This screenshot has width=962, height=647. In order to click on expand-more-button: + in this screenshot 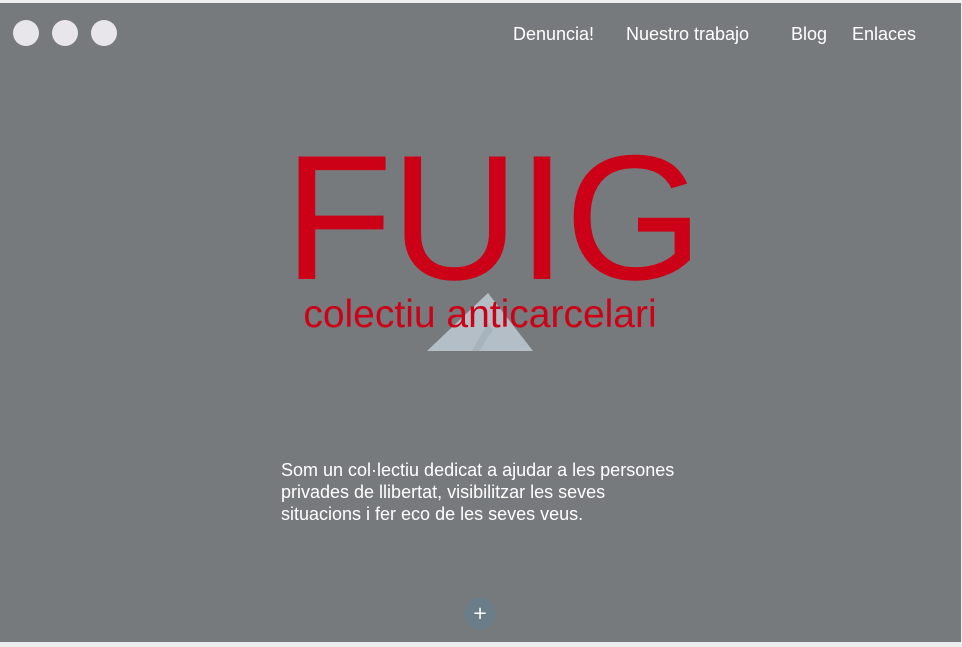, I will do `click(480, 614)`.